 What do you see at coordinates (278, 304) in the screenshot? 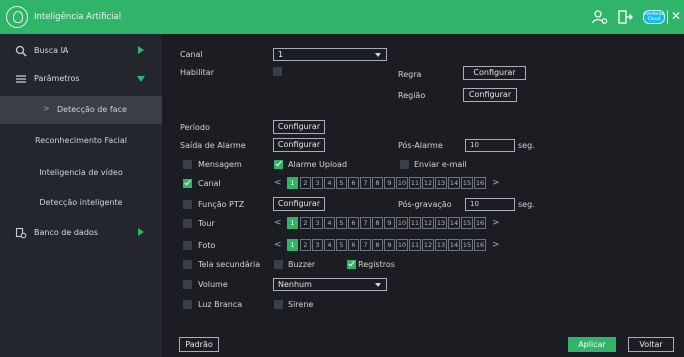
I see `sirene-checkbox` at bounding box center [278, 304].